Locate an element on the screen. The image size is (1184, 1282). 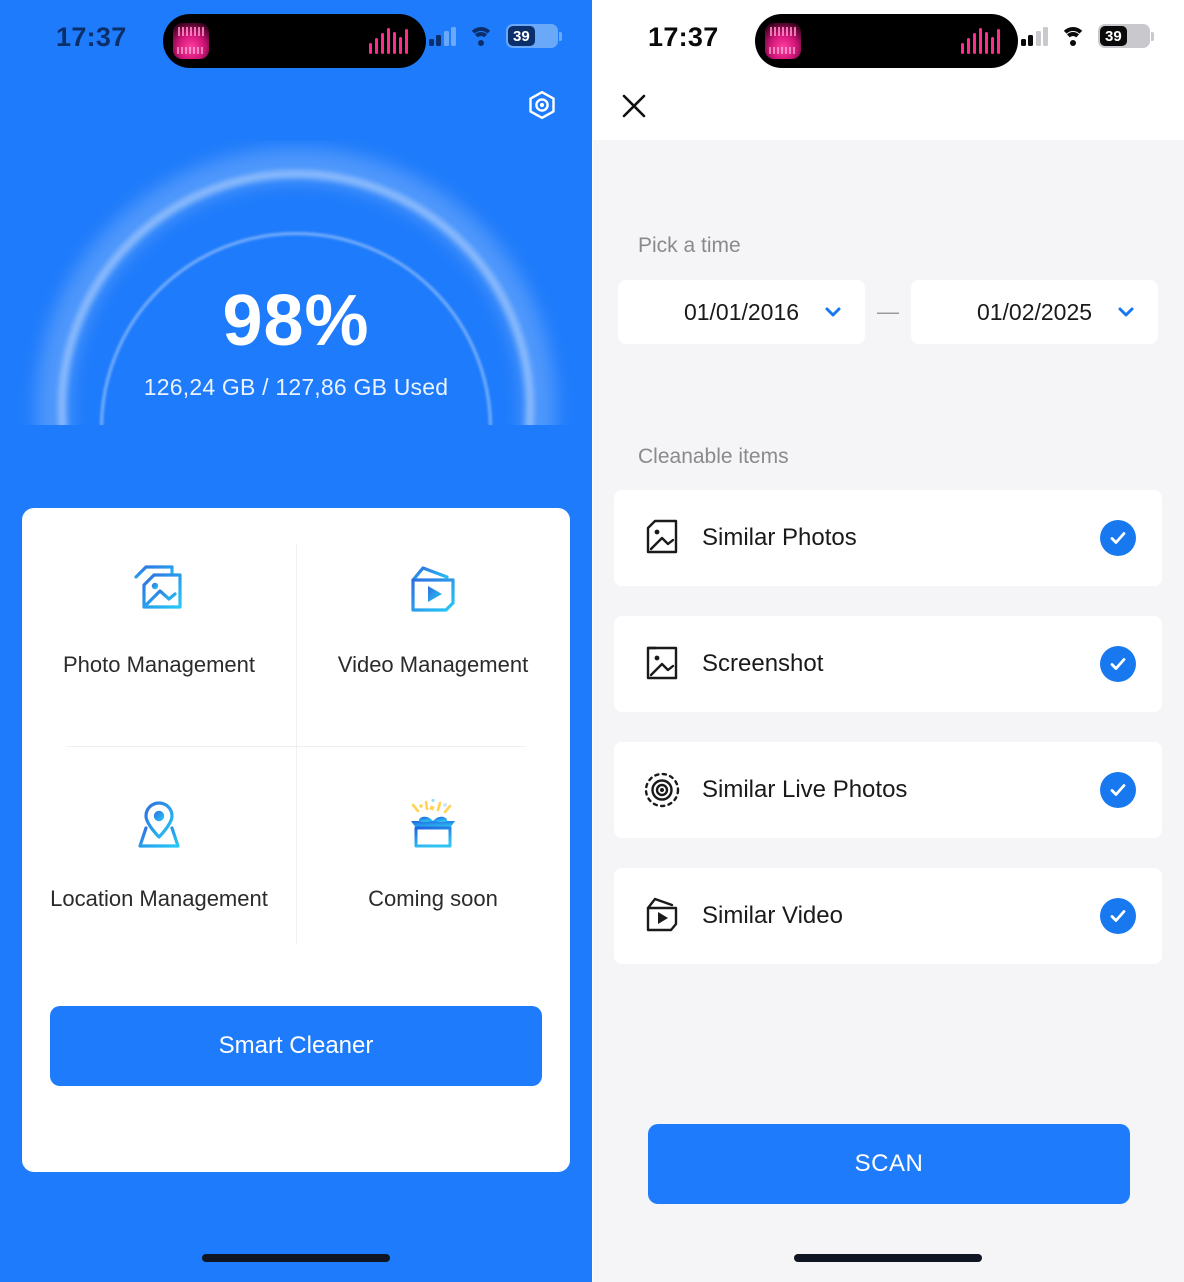
smart-cleaner-button: Smart Cleaner is located at coordinates (296, 1046).